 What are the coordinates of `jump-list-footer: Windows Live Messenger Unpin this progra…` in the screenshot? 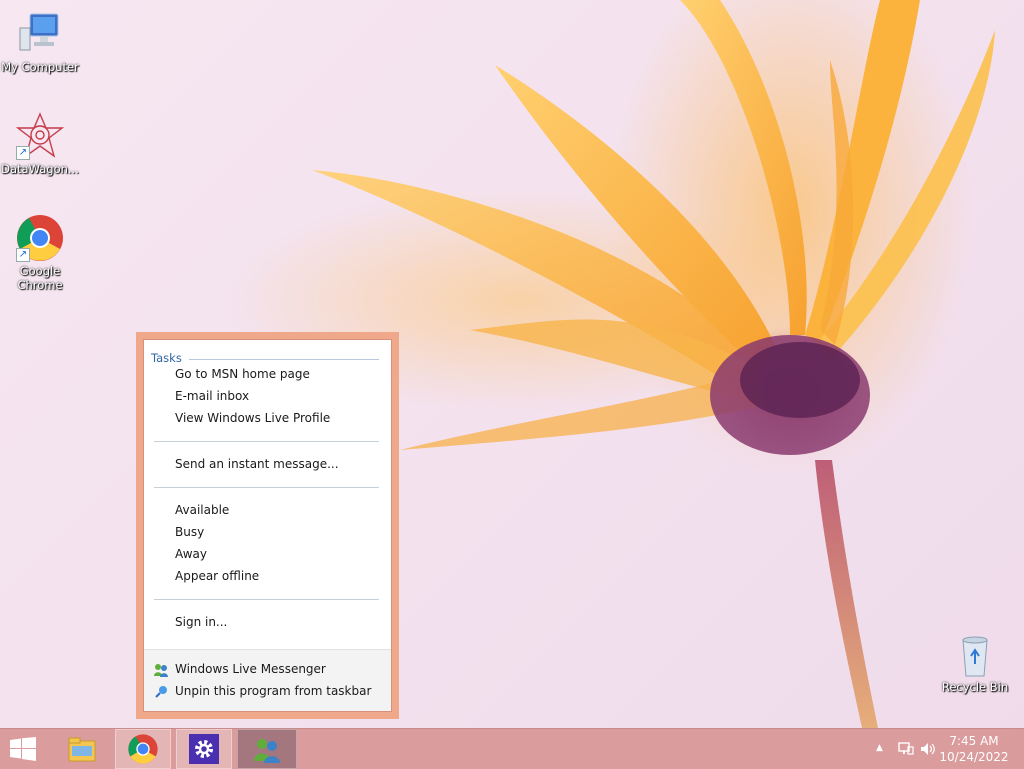 It's located at (267, 680).